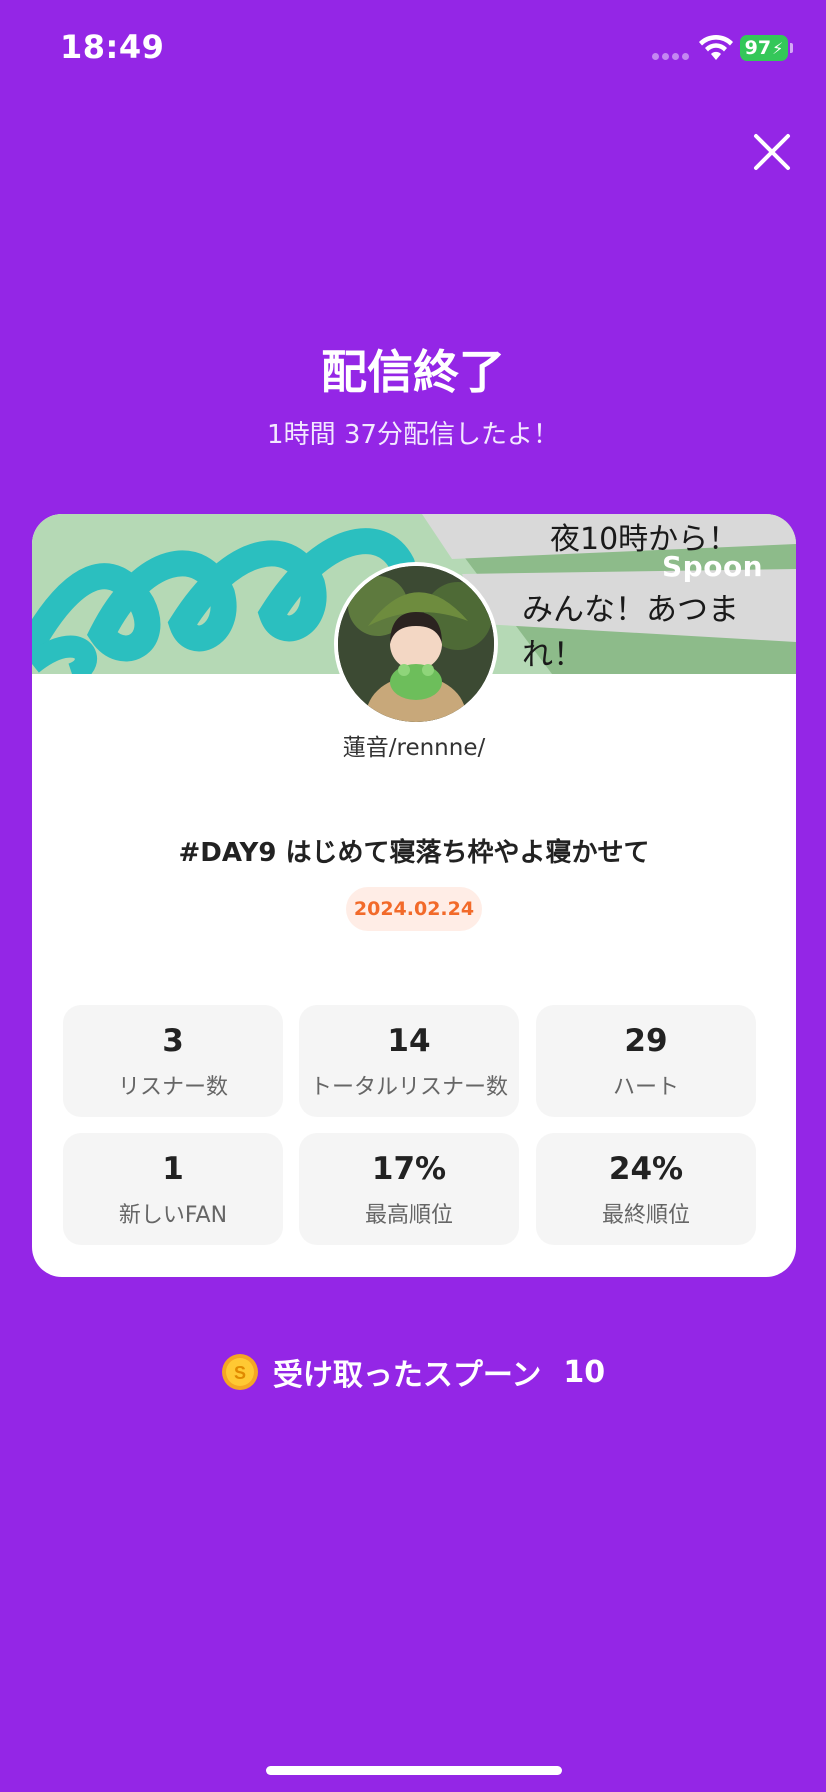  I want to click on close-button, so click(772, 152).